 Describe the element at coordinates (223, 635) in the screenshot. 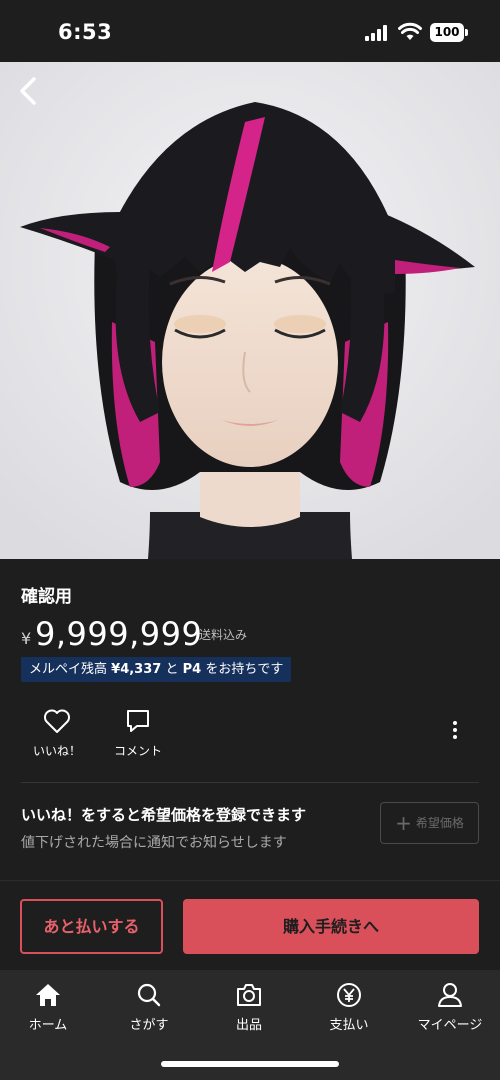

I see `shipping-note: 送料込み` at that location.